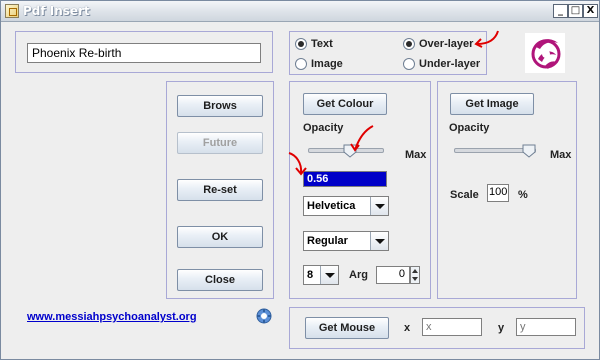 The width and height of the screenshot is (600, 360). I want to click on arg-spinner-buttons, so click(415, 275).